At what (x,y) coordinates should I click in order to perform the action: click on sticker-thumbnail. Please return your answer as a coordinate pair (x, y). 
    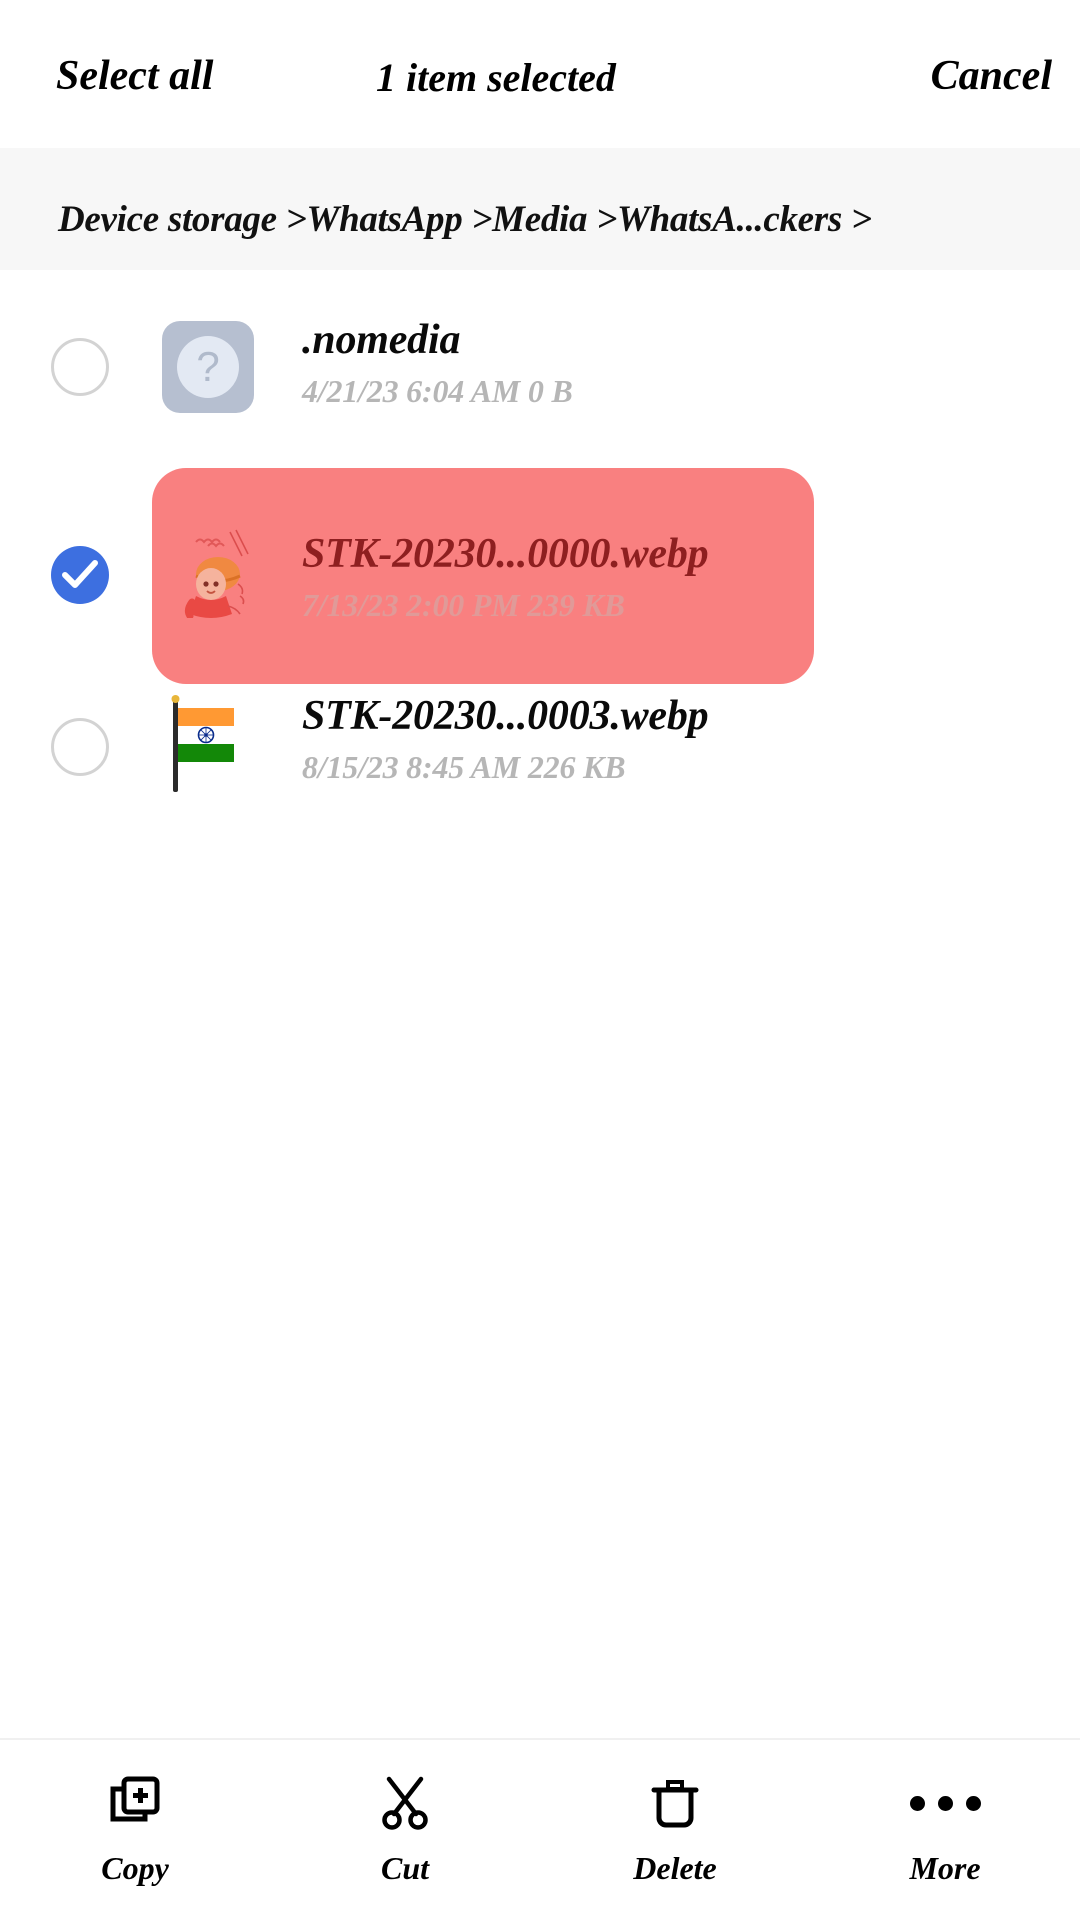
    Looking at the image, I should click on (221, 573).